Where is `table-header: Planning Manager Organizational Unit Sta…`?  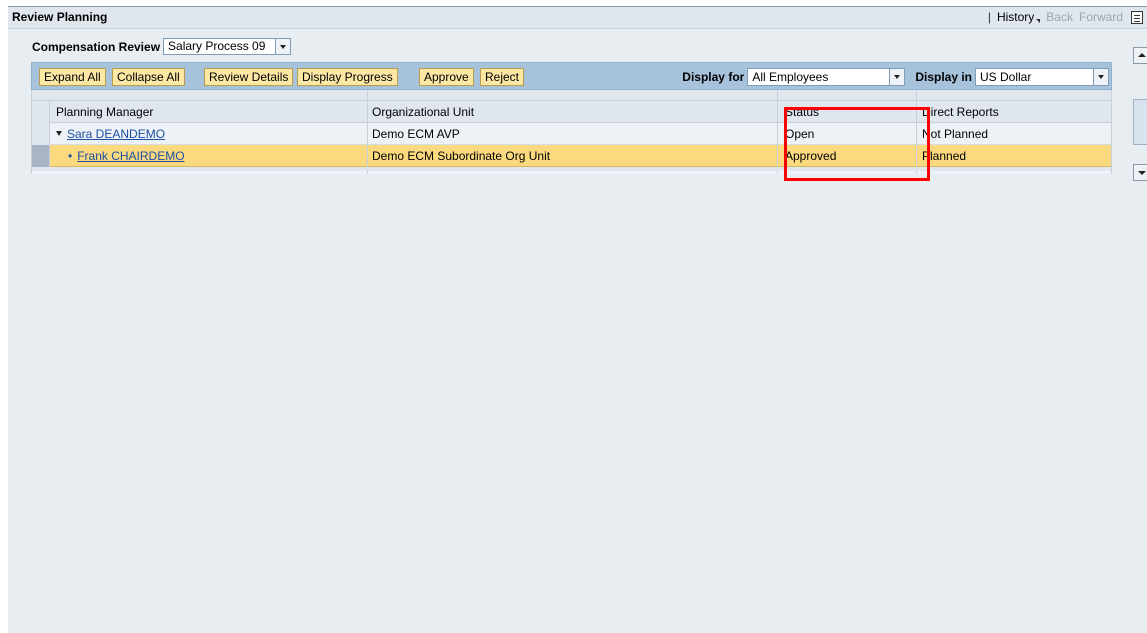
table-header: Planning Manager Organizational Unit Sta… is located at coordinates (571, 112).